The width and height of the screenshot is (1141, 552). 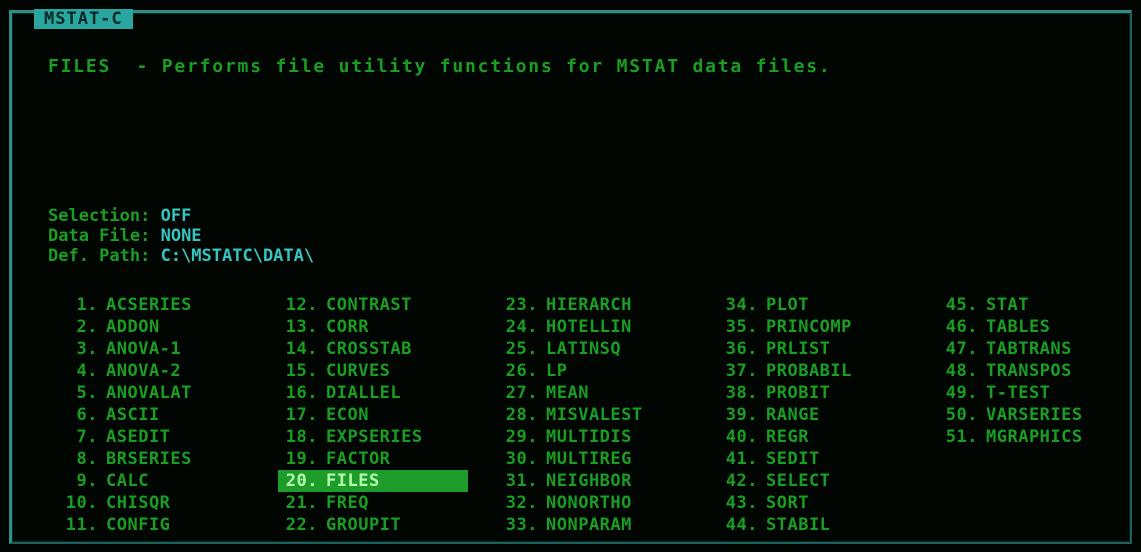 What do you see at coordinates (961, 437) in the screenshot?
I see `menu-item-number: 51.` at bounding box center [961, 437].